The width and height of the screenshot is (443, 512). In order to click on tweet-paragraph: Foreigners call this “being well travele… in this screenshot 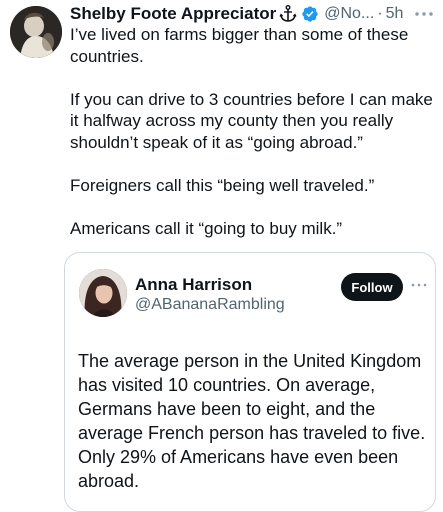, I will do `click(222, 185)`.